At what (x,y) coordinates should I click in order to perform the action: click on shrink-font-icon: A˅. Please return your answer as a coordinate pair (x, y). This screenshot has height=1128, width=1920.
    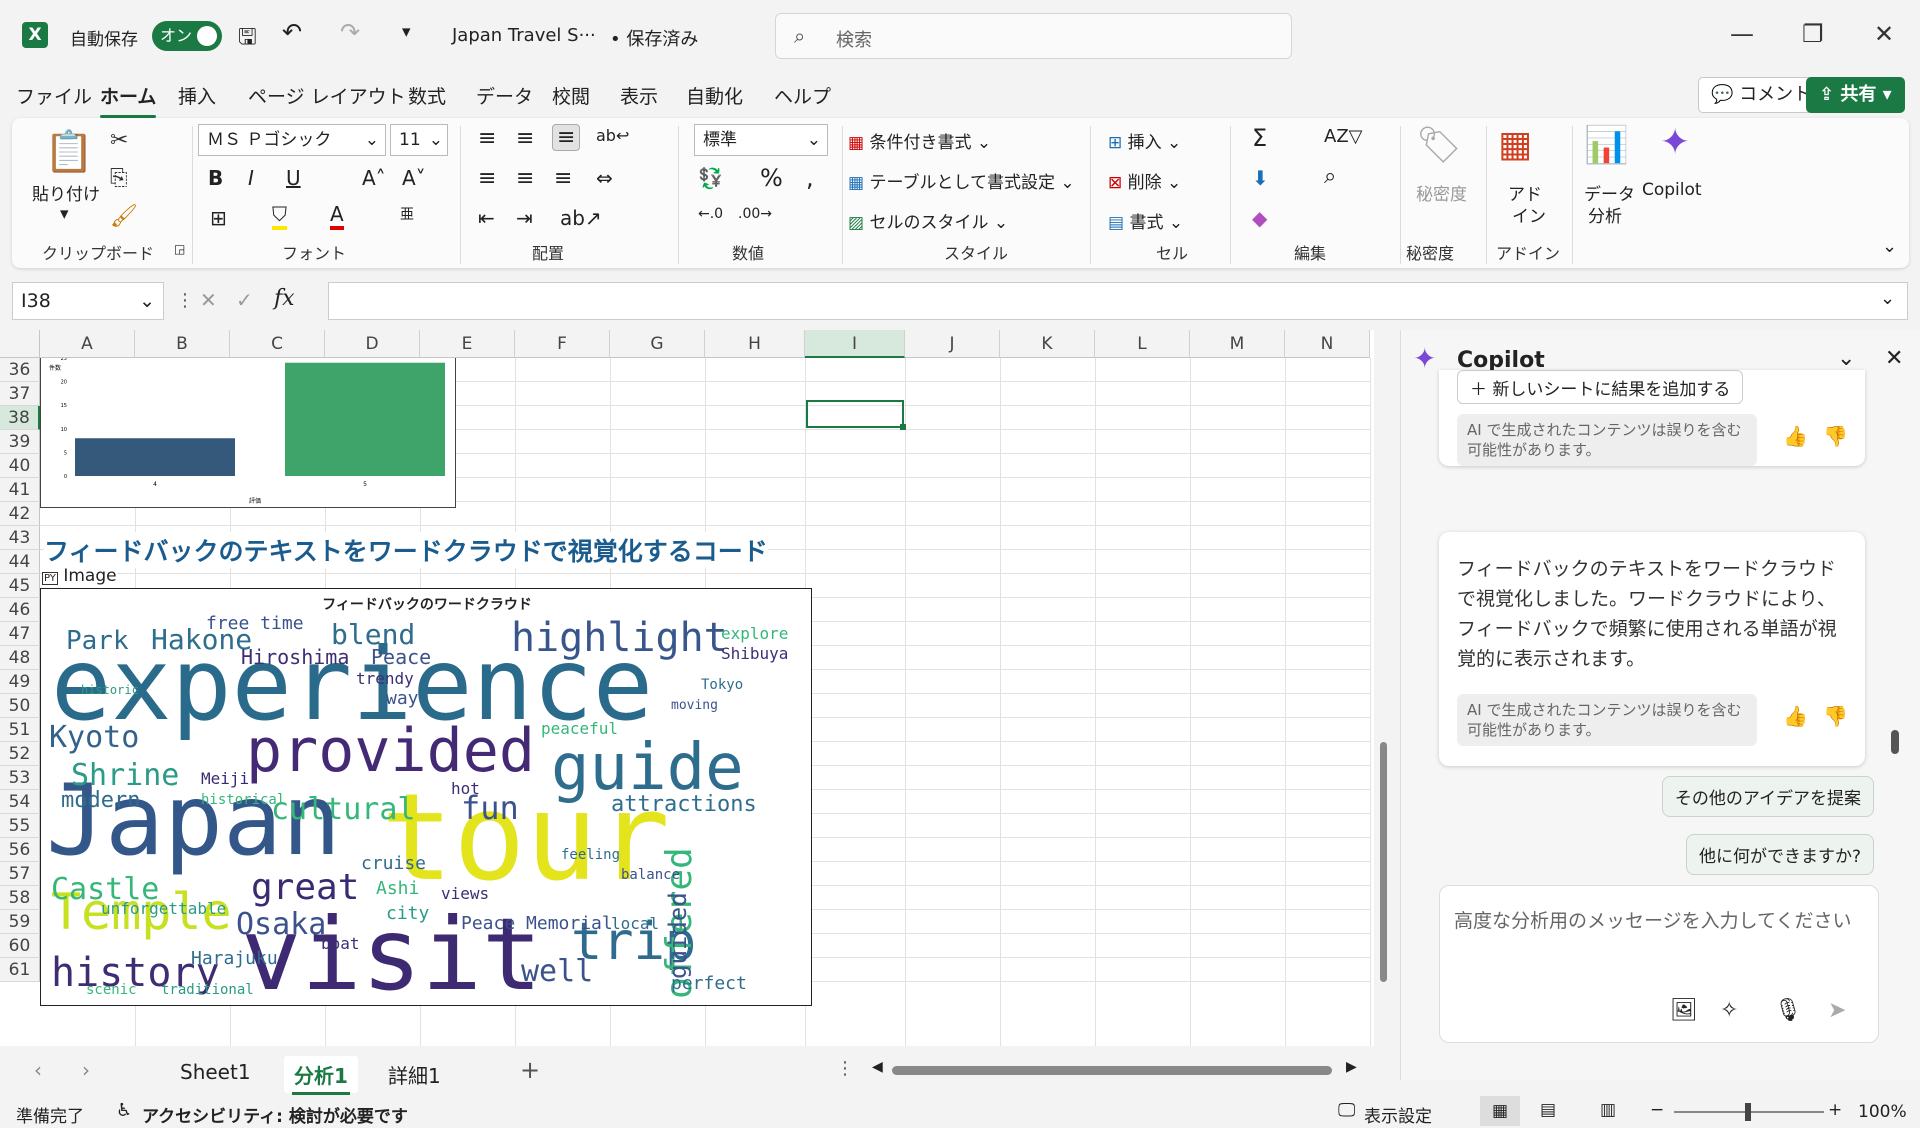
    Looking at the image, I should click on (414, 178).